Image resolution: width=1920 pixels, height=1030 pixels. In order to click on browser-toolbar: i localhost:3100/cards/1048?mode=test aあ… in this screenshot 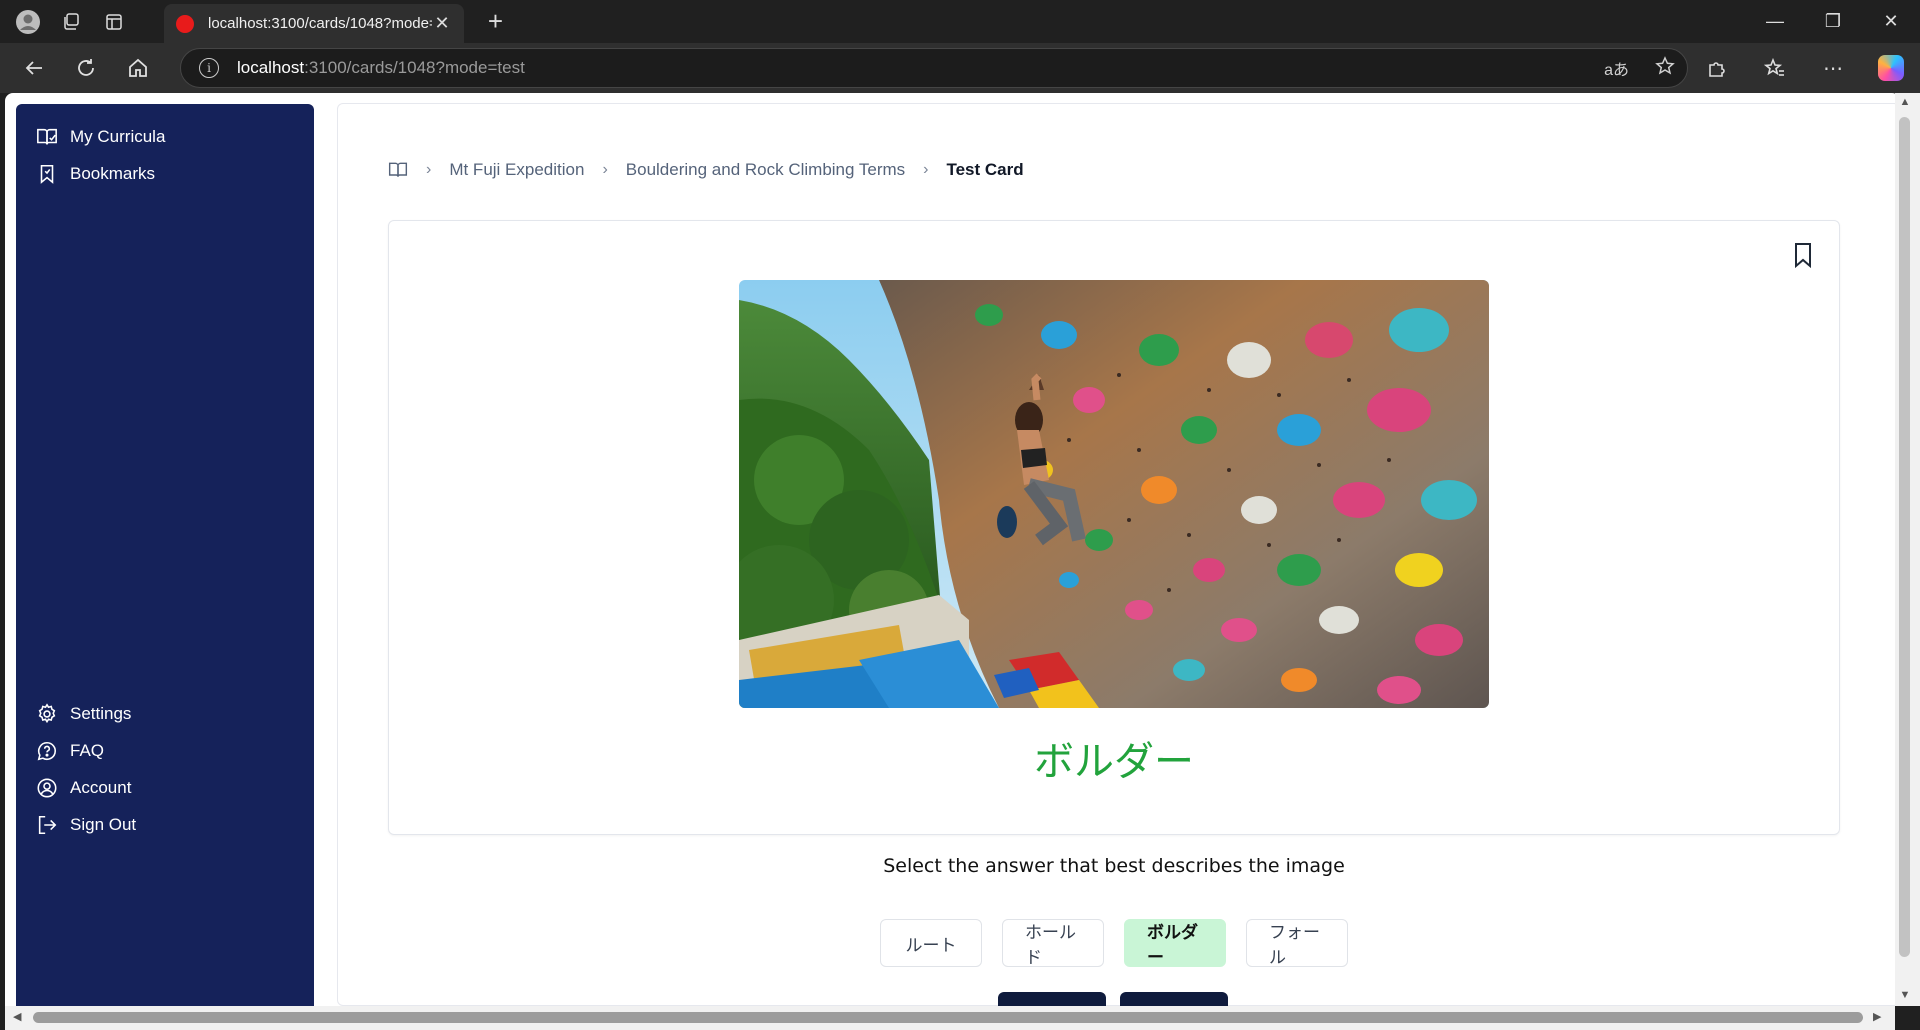, I will do `click(960, 68)`.